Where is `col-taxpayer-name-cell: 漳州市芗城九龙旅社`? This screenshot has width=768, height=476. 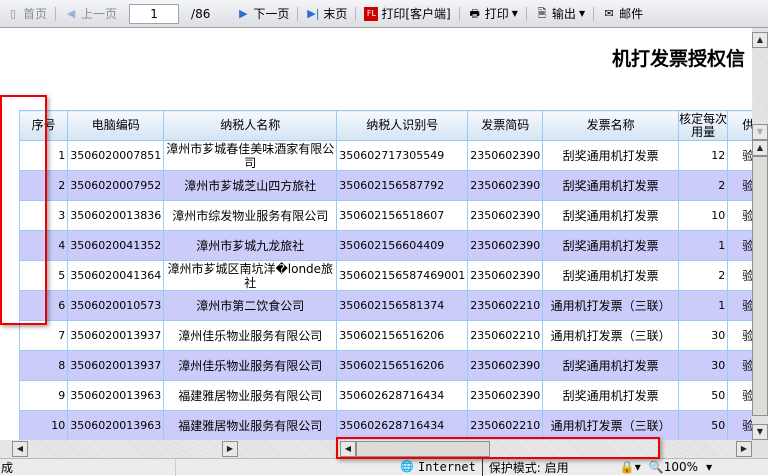 col-taxpayer-name-cell: 漳州市芗城九龙旅社 is located at coordinates (250, 245).